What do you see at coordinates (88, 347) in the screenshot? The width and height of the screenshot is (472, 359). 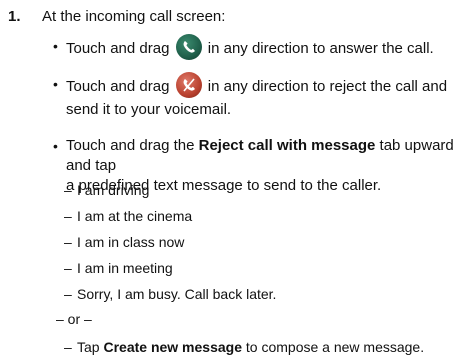 I see `create-text-part: Tap` at bounding box center [88, 347].